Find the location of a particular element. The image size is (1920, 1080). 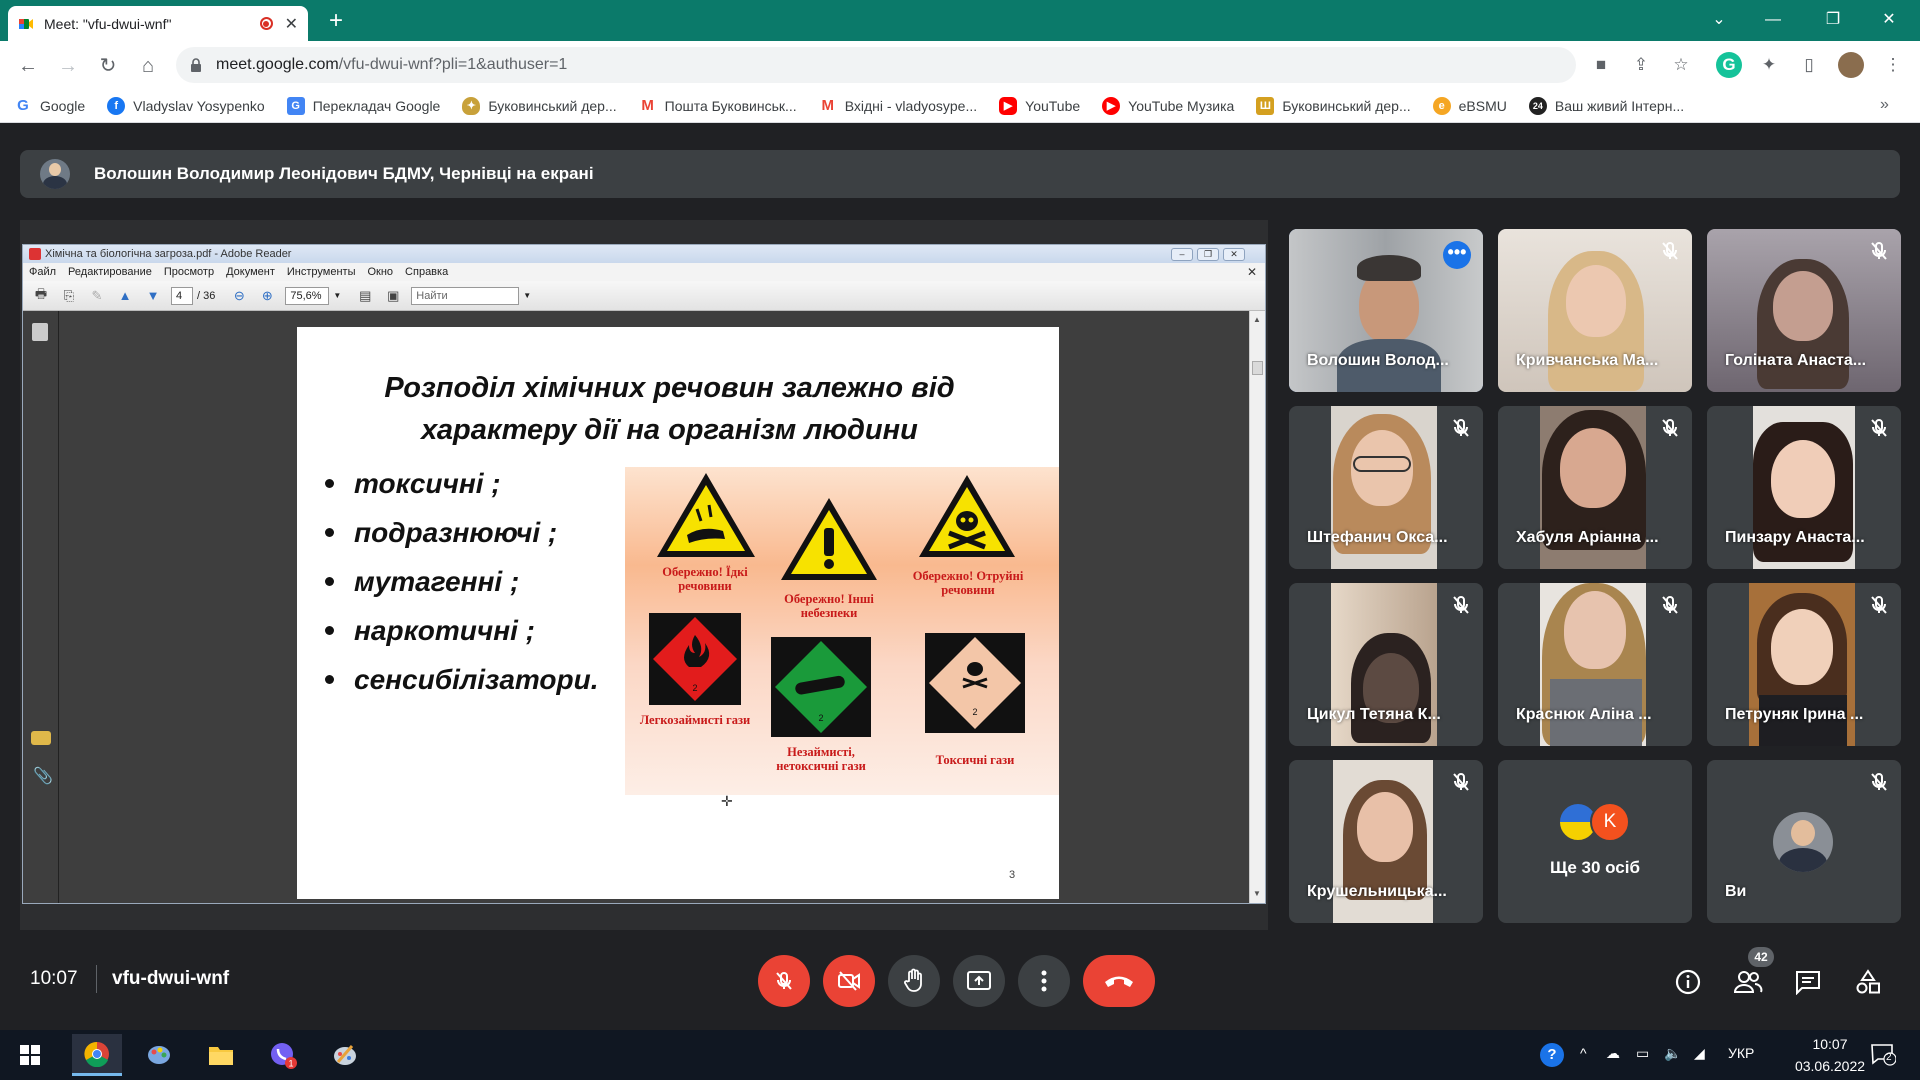

wifi-icon: ◢ is located at coordinates (1699, 1053).